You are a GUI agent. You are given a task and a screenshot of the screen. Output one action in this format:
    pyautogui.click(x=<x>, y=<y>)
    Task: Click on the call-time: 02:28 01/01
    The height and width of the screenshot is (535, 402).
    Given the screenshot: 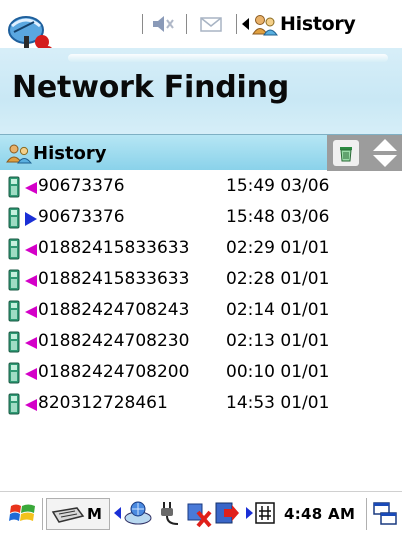 What is the action you would take?
    pyautogui.click(x=278, y=279)
    